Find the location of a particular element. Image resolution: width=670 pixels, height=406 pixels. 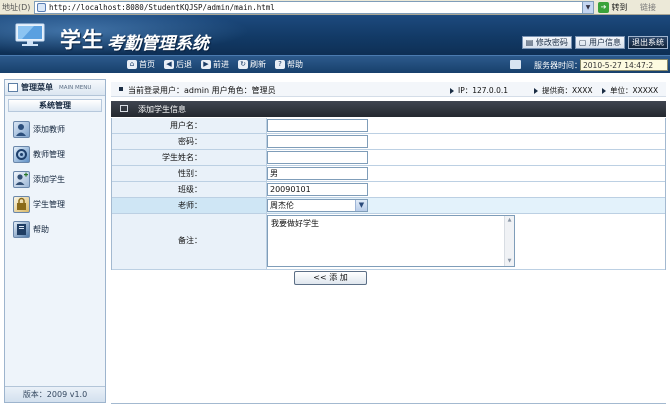

gender-cell: 男 is located at coordinates (466, 173).